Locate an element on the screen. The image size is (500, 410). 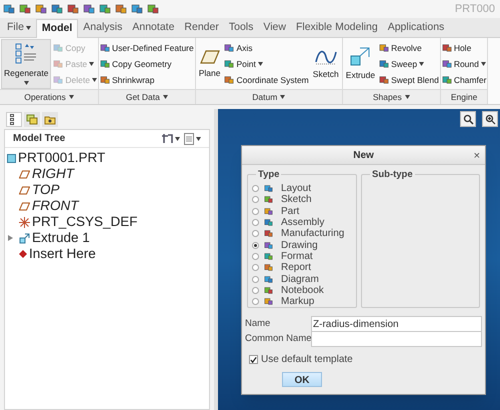
type-radio: Part is located at coordinates (302, 211).